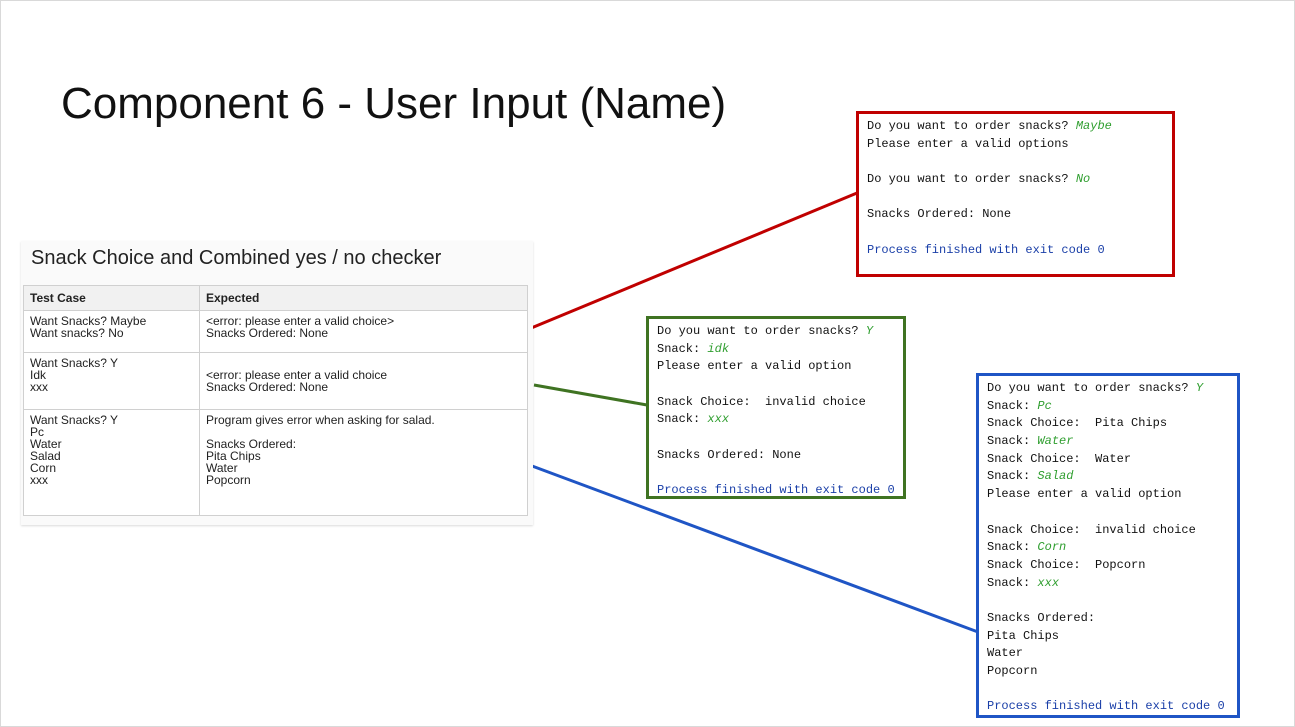  I want to click on green-connector-line, so click(590, 395).